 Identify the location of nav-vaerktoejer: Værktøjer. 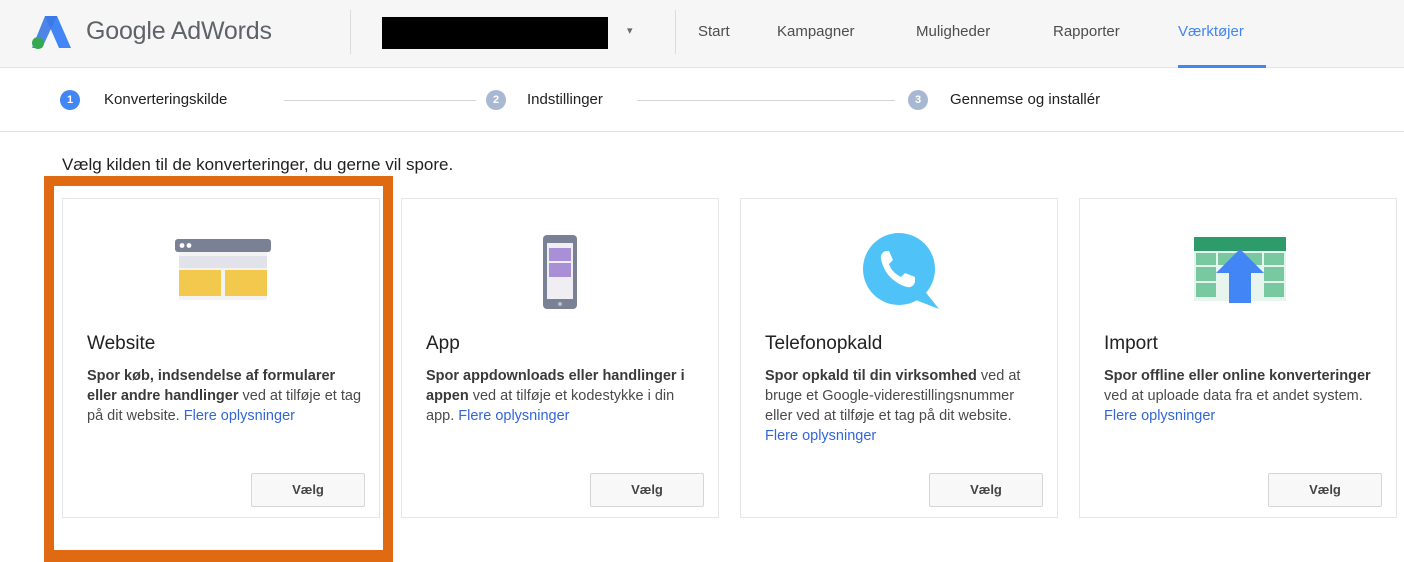
(1222, 34).